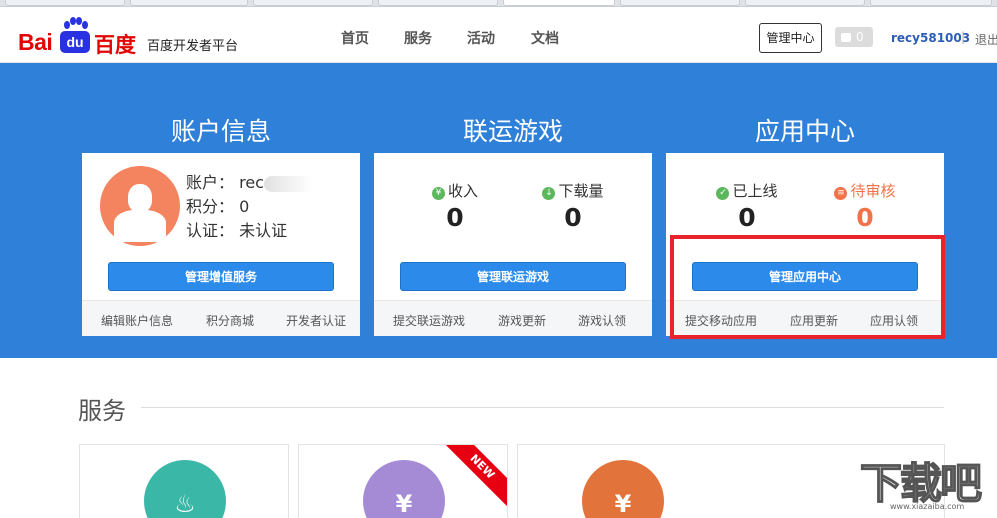 The width and height of the screenshot is (997, 518). Describe the element at coordinates (841, 193) in the screenshot. I see `list-icon: ≡` at that location.